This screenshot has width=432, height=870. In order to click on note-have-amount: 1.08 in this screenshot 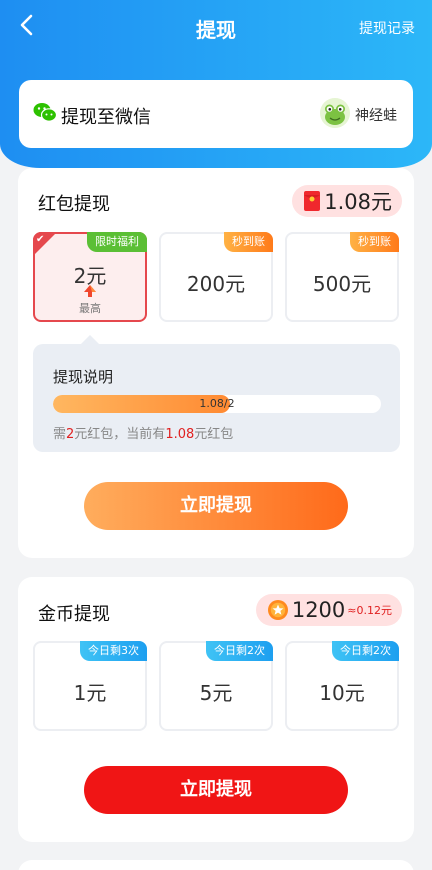, I will do `click(180, 434)`.